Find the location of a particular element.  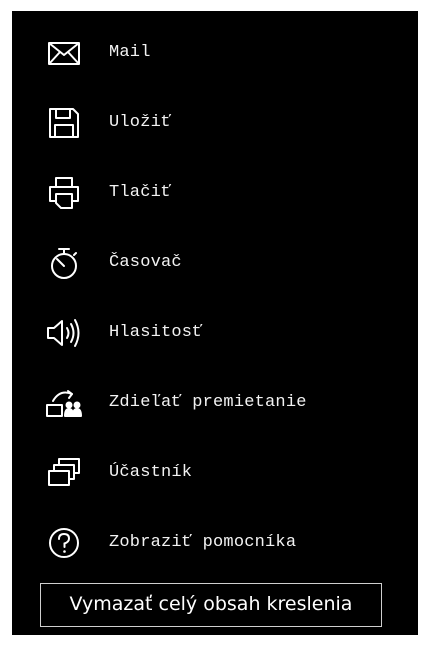

clear-drawing-button: Vymazať celý obsah kreslenia is located at coordinates (211, 605).